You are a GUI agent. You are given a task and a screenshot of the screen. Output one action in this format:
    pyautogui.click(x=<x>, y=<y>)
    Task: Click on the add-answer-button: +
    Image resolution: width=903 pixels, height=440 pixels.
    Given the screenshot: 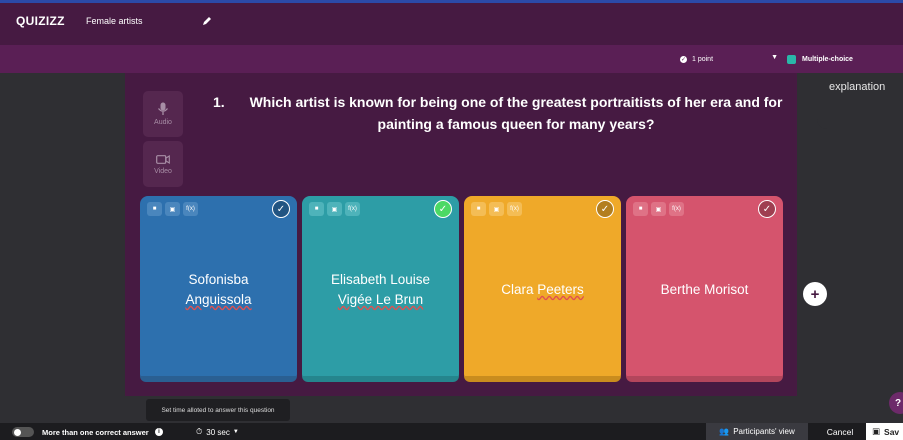 What is the action you would take?
    pyautogui.click(x=815, y=294)
    